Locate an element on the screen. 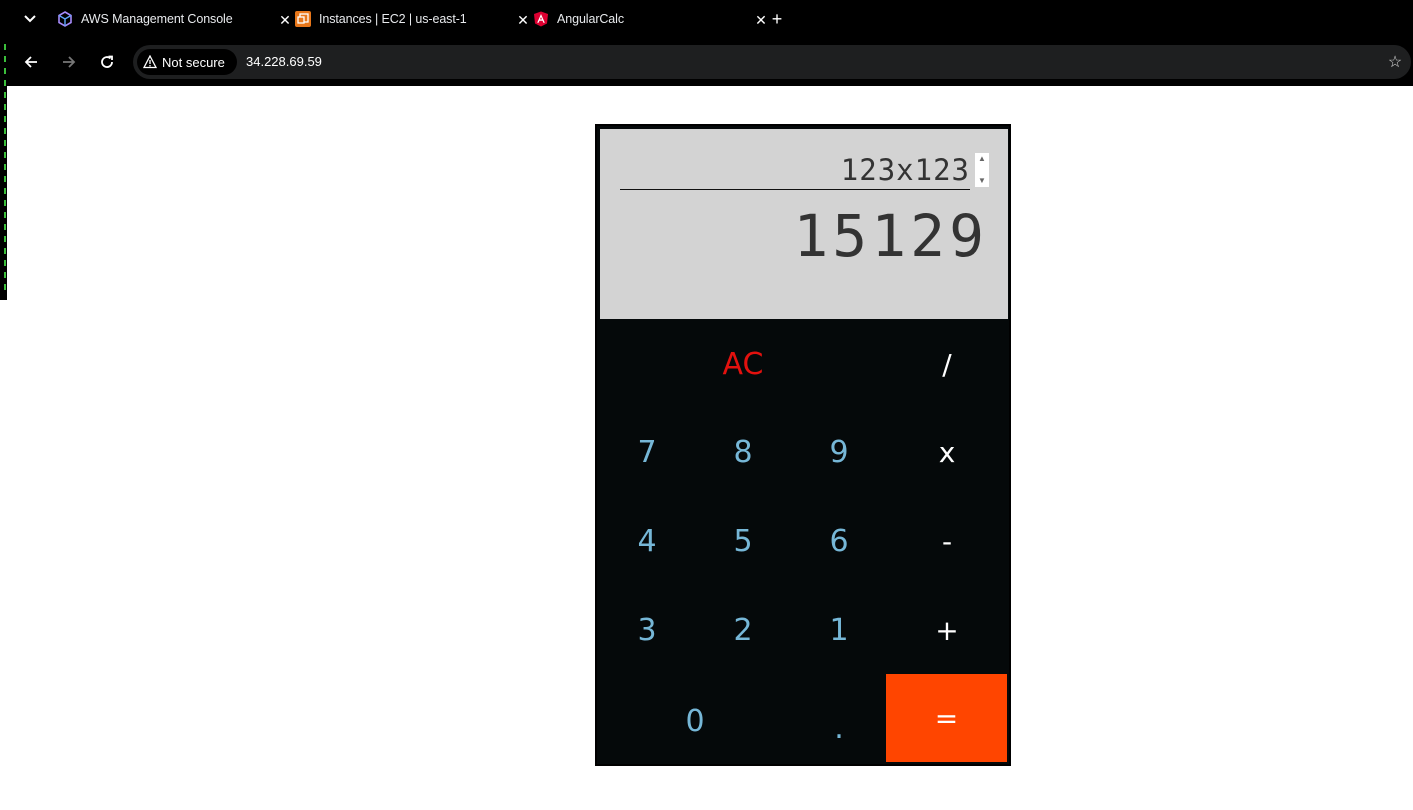 Image resolution: width=1413 pixels, height=810 pixels. digit-4-button: 4 is located at coordinates (647, 541).